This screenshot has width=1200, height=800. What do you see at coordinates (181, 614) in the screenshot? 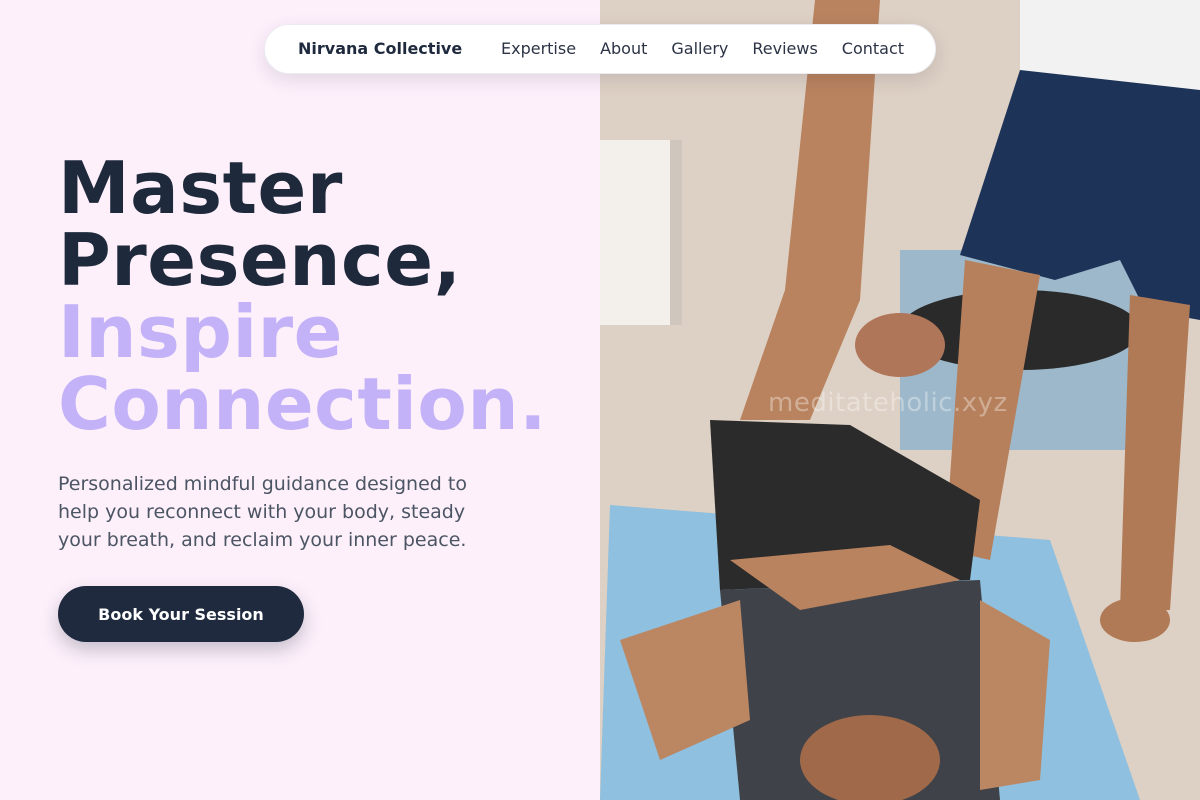
I see `book-session-button: Book Your Session` at bounding box center [181, 614].